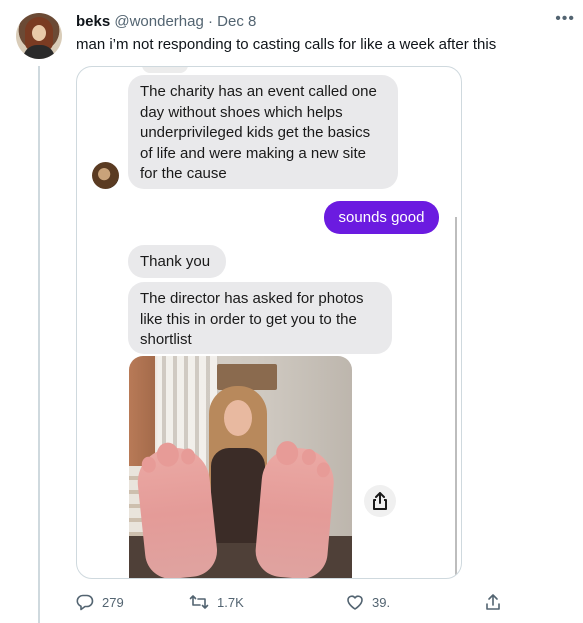 This screenshot has height=623, width=583. I want to click on share-button, so click(493, 602).